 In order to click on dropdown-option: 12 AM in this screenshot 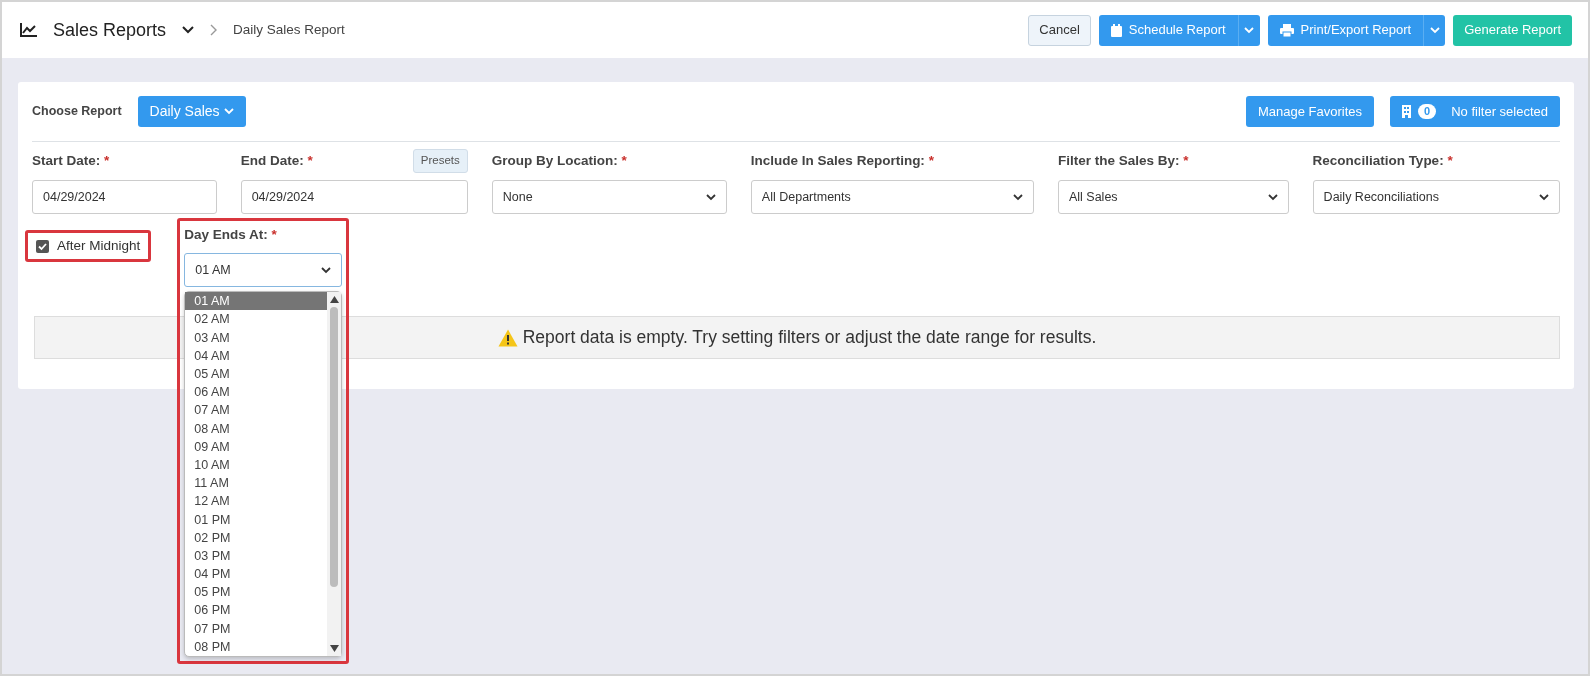, I will do `click(256, 501)`.